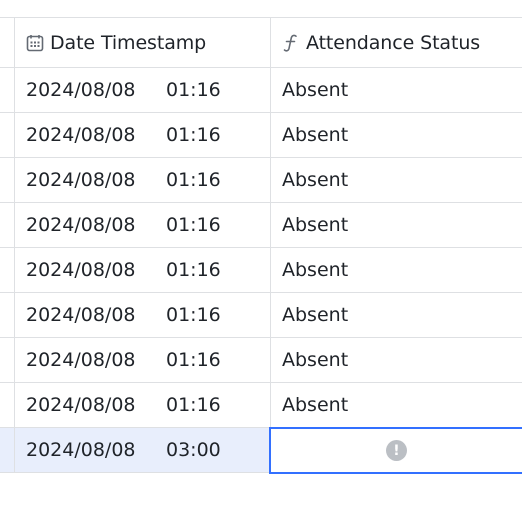  What do you see at coordinates (7, 42) in the screenshot?
I see `row-handle-column-header` at bounding box center [7, 42].